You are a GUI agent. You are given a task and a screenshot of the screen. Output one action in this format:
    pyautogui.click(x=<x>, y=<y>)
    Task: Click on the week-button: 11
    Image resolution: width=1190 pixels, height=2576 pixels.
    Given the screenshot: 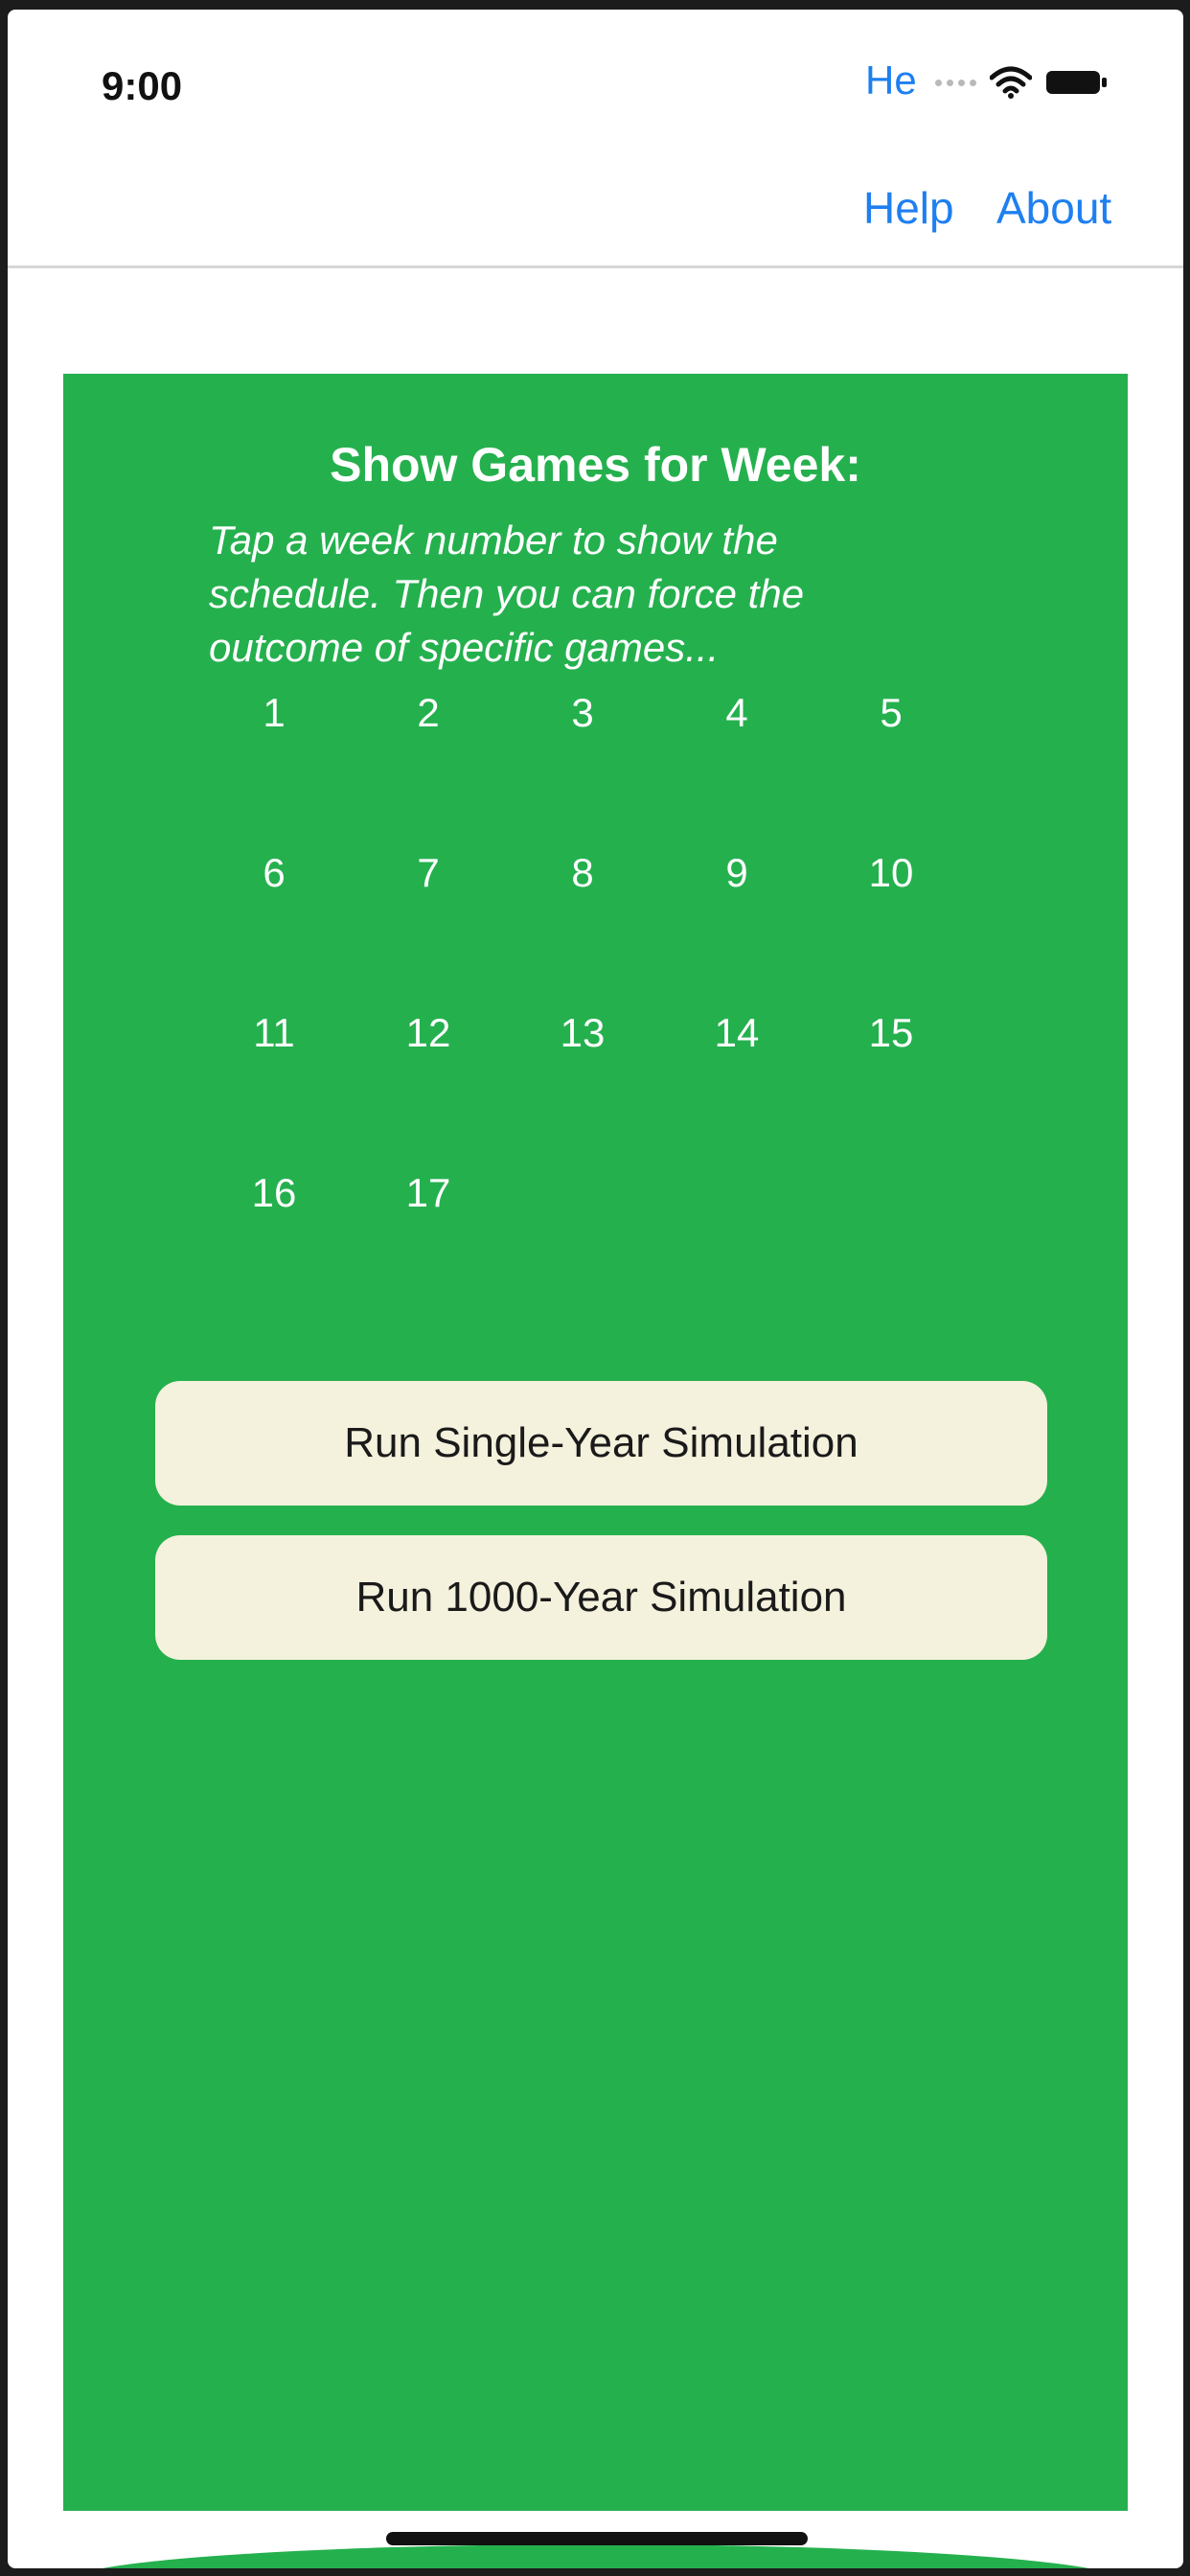 What is the action you would take?
    pyautogui.click(x=274, y=1090)
    